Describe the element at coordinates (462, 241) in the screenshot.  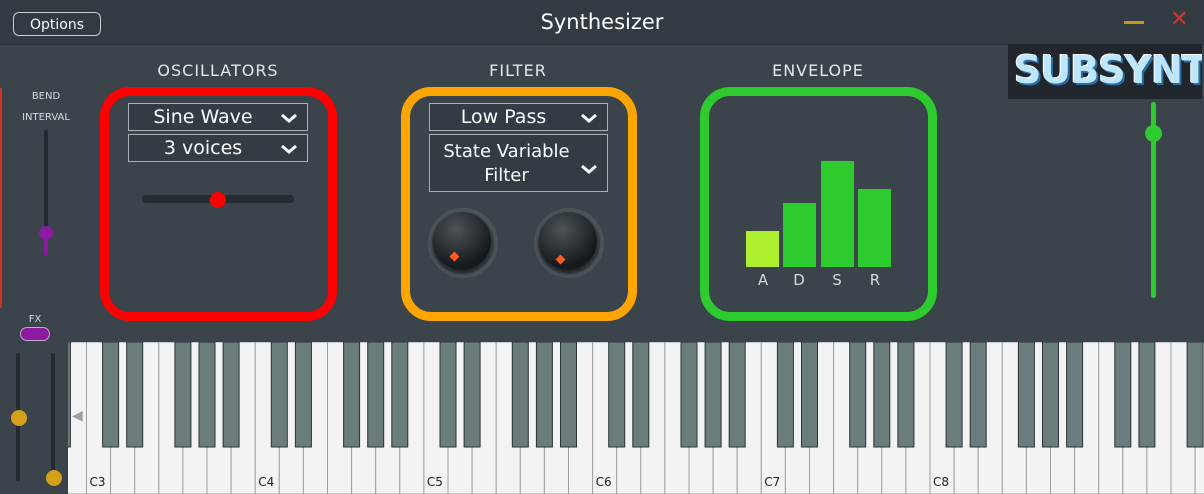
I see `cutoff-knob` at that location.